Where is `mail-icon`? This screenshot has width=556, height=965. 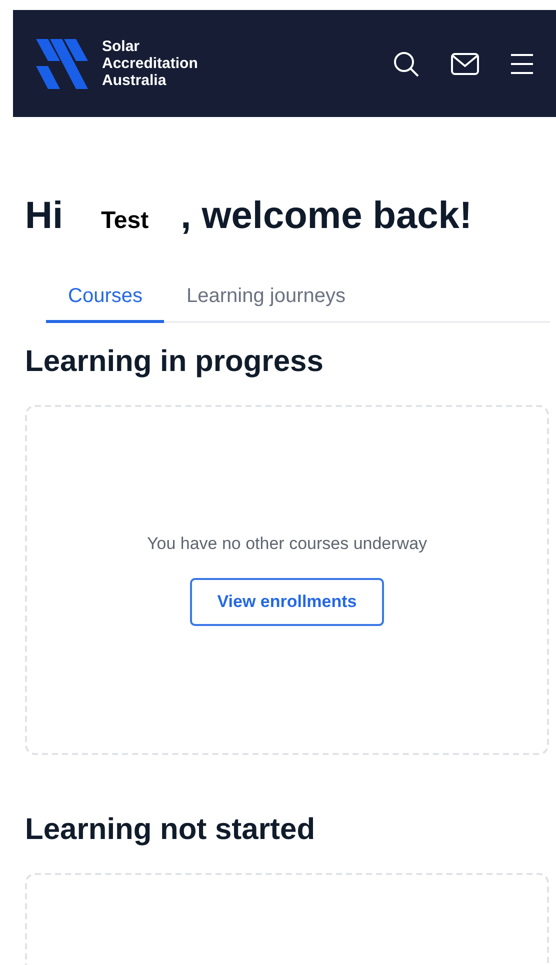 mail-icon is located at coordinates (465, 64).